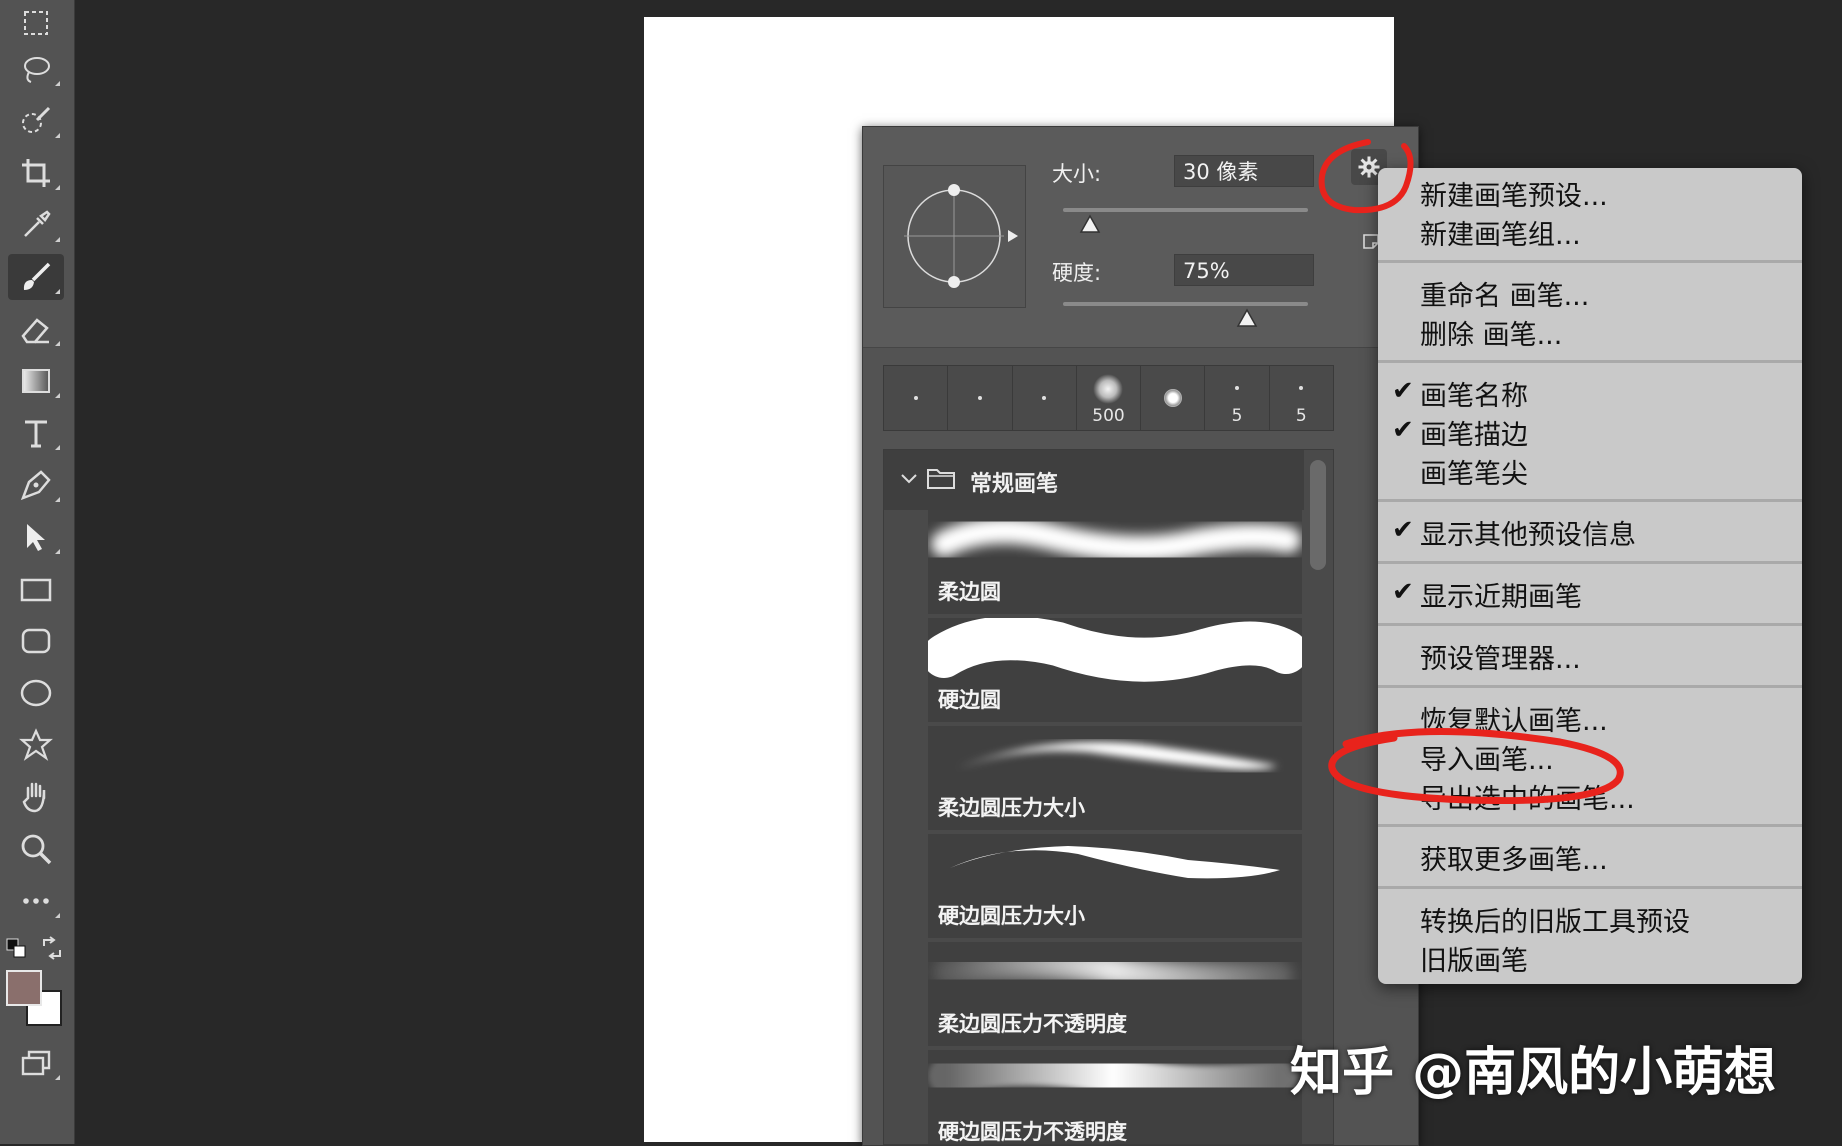  What do you see at coordinates (1094, 480) in the screenshot?
I see `brush-group-header: 常规画笔` at bounding box center [1094, 480].